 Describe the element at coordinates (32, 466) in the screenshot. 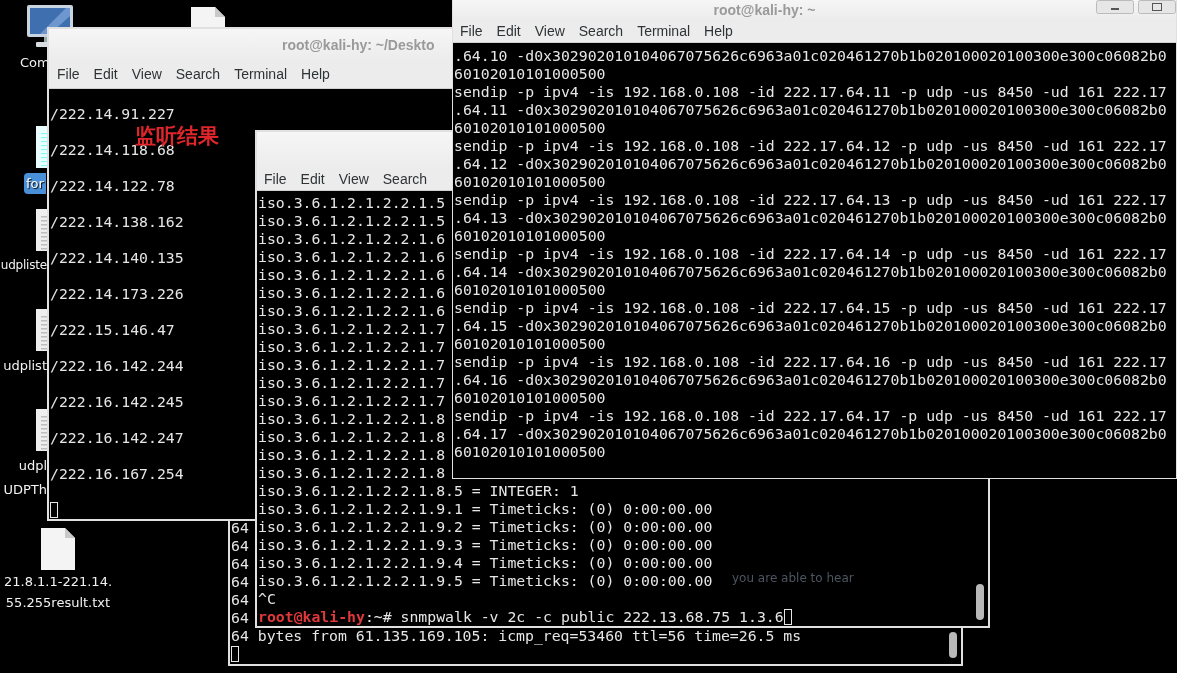

I see `desktop-icon-label: udpl` at that location.